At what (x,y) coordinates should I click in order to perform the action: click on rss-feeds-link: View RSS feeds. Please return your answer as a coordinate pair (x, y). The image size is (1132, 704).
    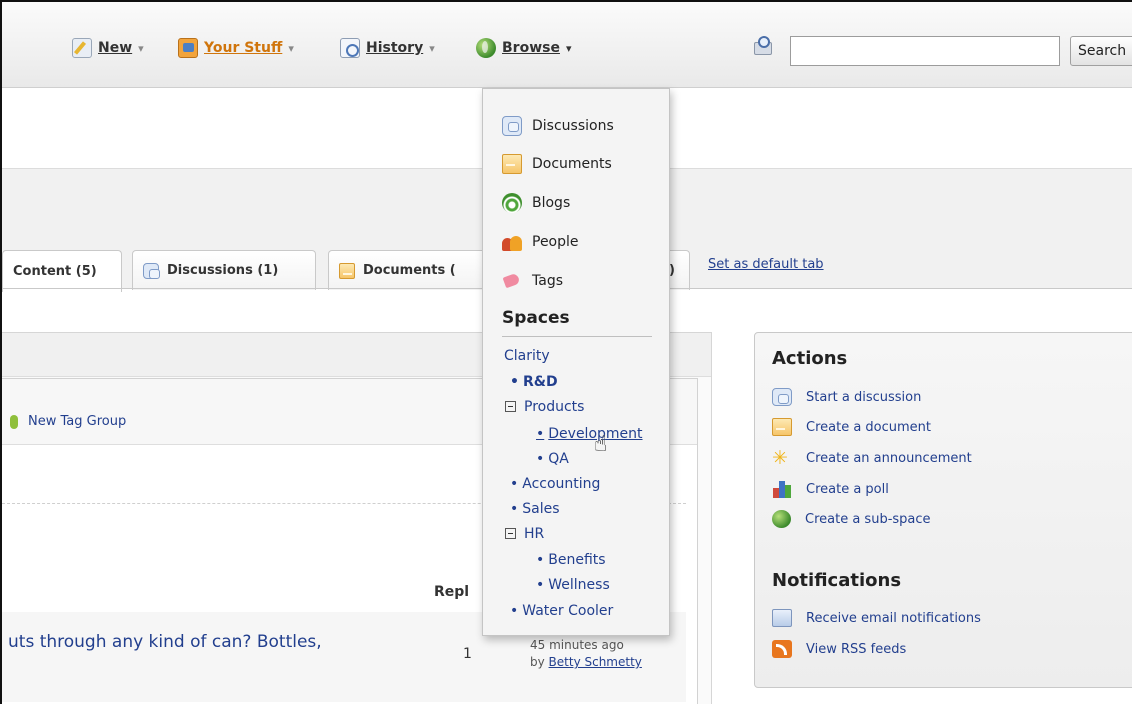
    Looking at the image, I should click on (839, 649).